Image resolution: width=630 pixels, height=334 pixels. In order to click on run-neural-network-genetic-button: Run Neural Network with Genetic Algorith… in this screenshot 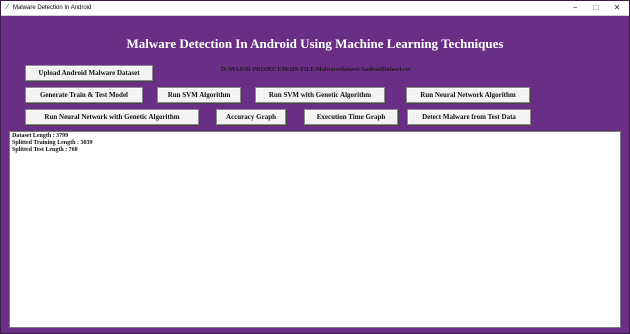, I will do `click(112, 117)`.